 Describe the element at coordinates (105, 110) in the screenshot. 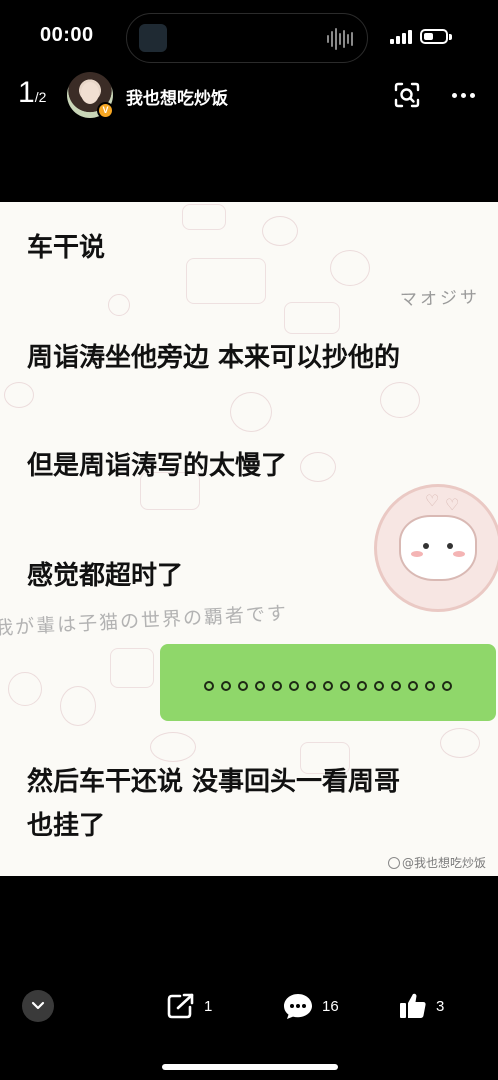

I see `verified-badge-icon: V` at that location.